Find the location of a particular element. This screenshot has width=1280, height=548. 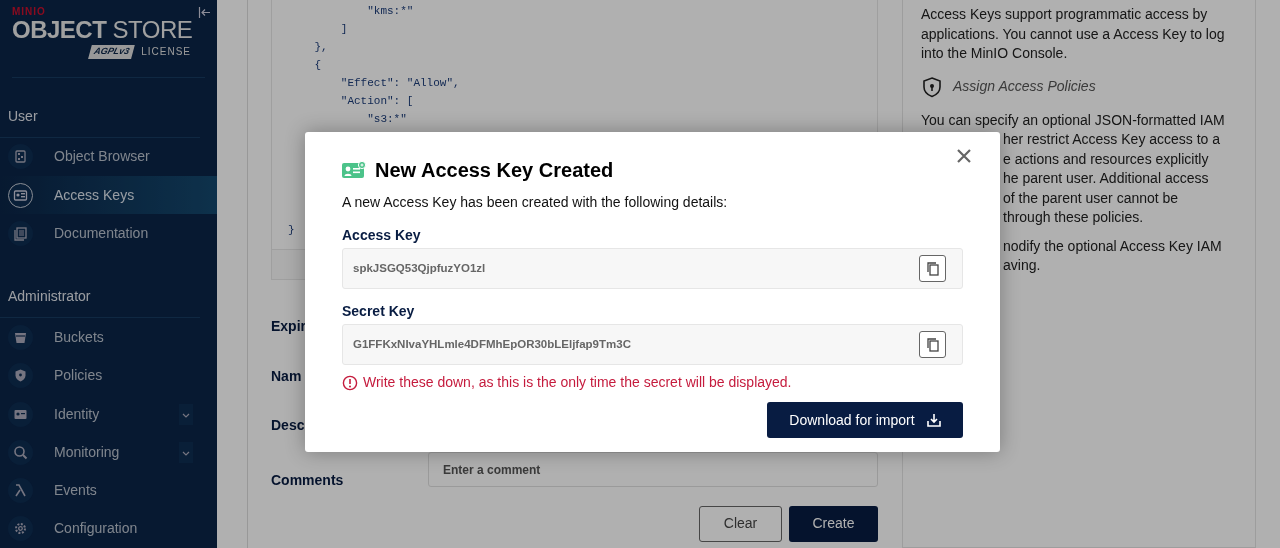

field-label: Expir is located at coordinates (288, 327).